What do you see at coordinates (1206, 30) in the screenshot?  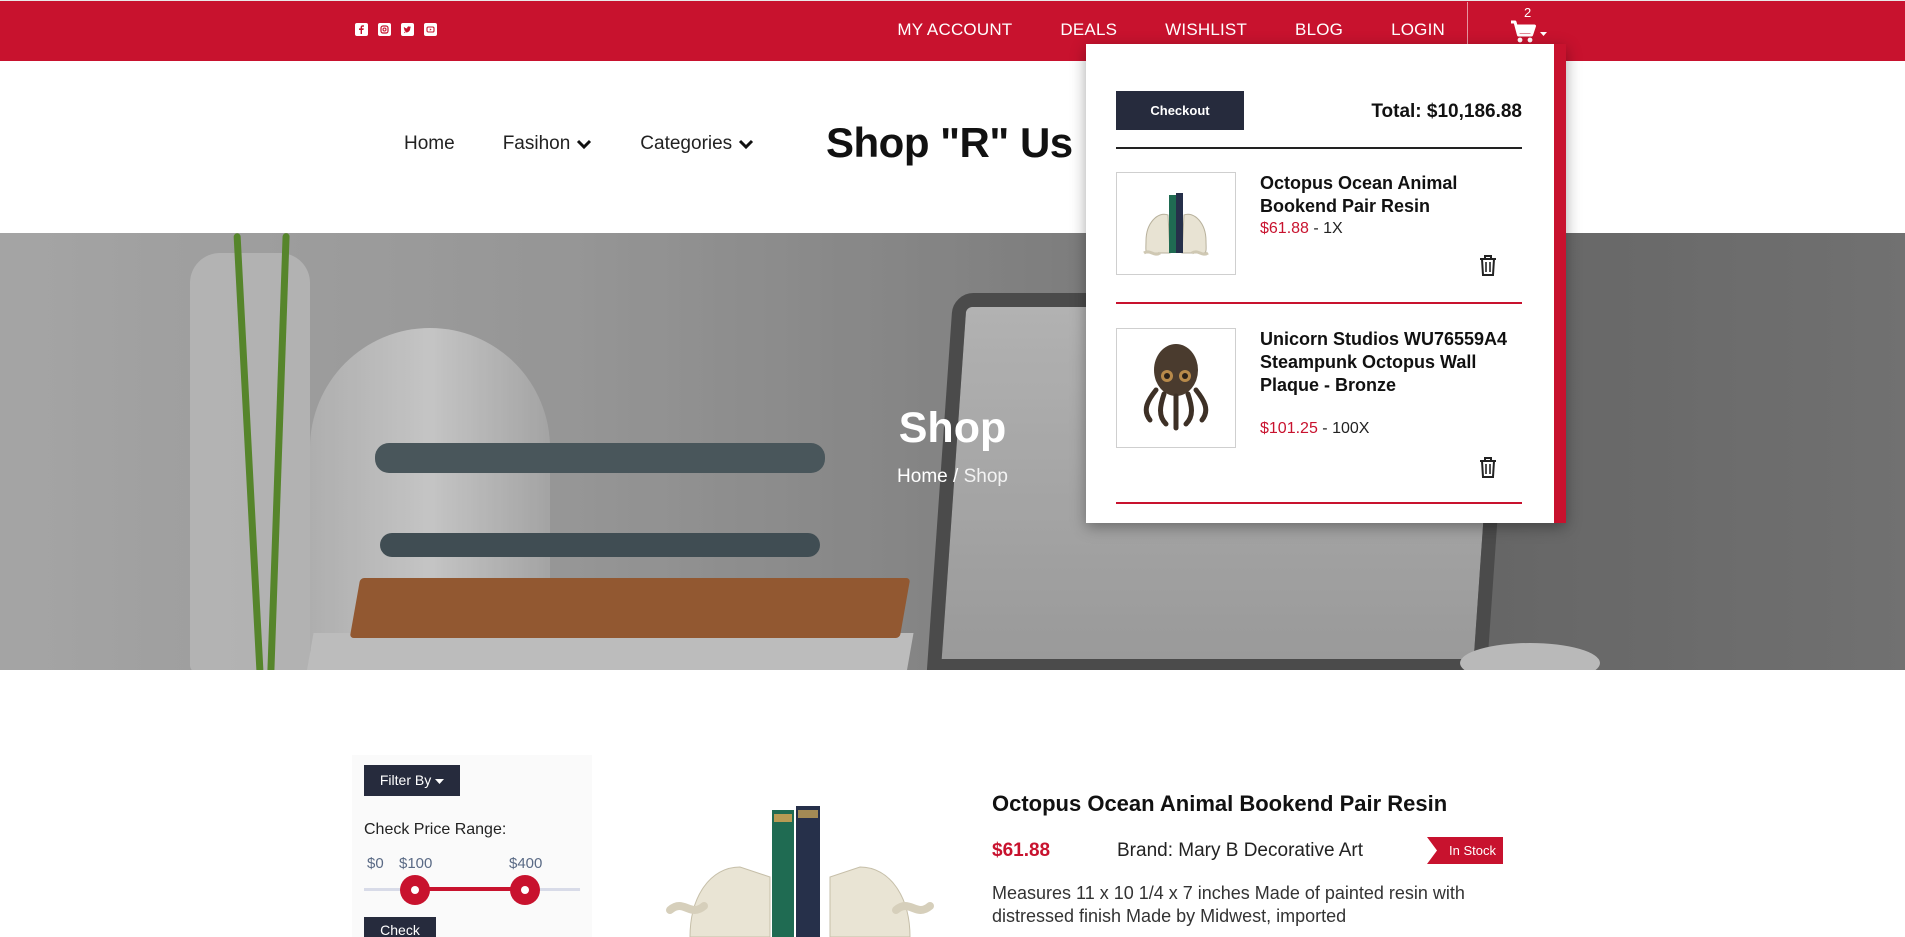 I see `nav-wishlist: WISHLIST` at bounding box center [1206, 30].